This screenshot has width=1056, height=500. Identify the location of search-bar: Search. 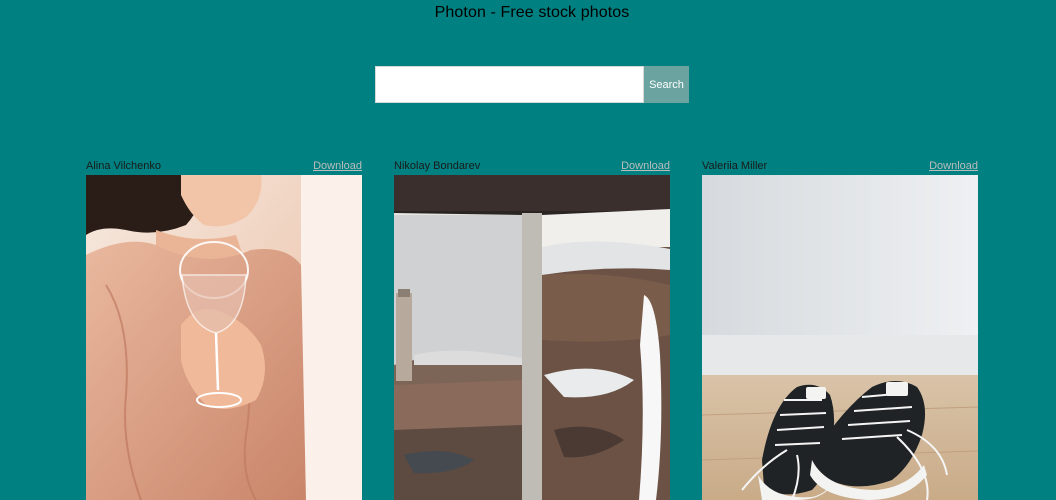
(532, 84).